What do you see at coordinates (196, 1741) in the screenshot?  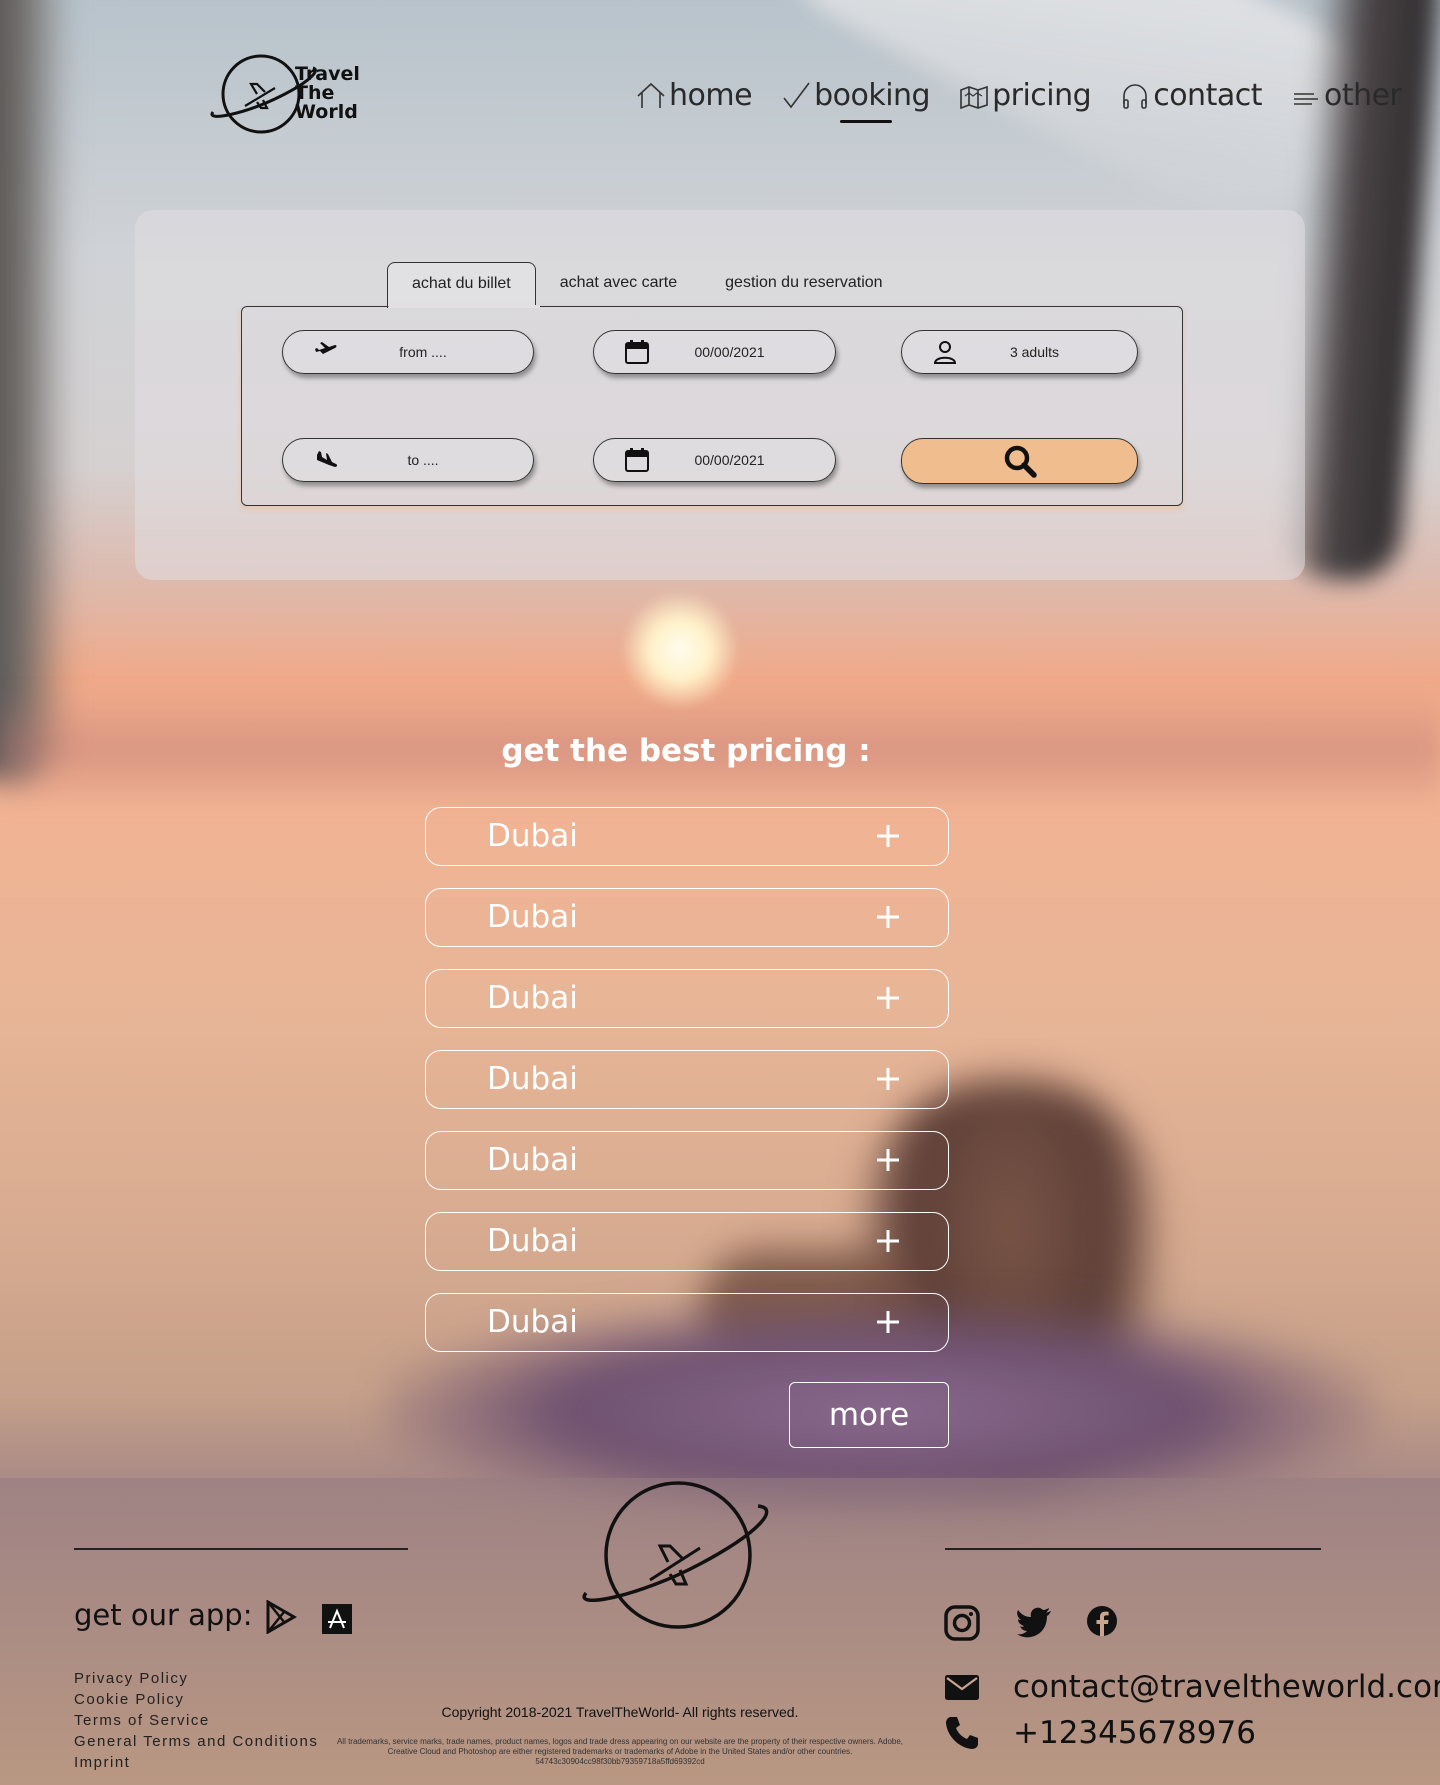 I see `general-terms-link: General Terms and Conditions` at bounding box center [196, 1741].